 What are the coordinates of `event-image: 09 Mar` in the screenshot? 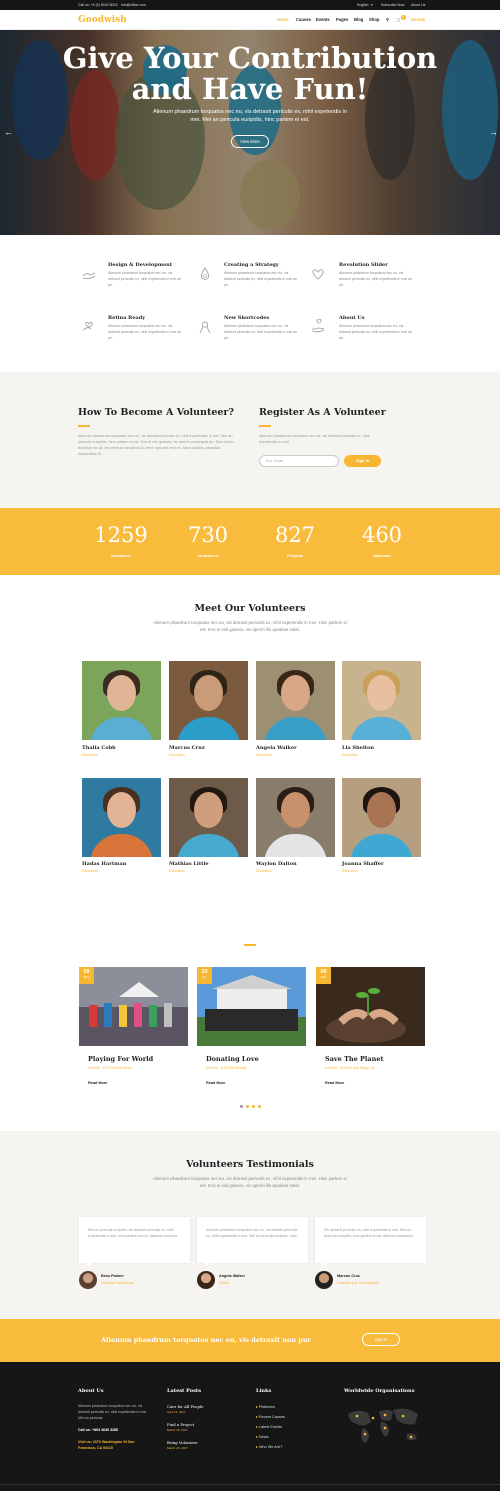 It's located at (370, 1006).